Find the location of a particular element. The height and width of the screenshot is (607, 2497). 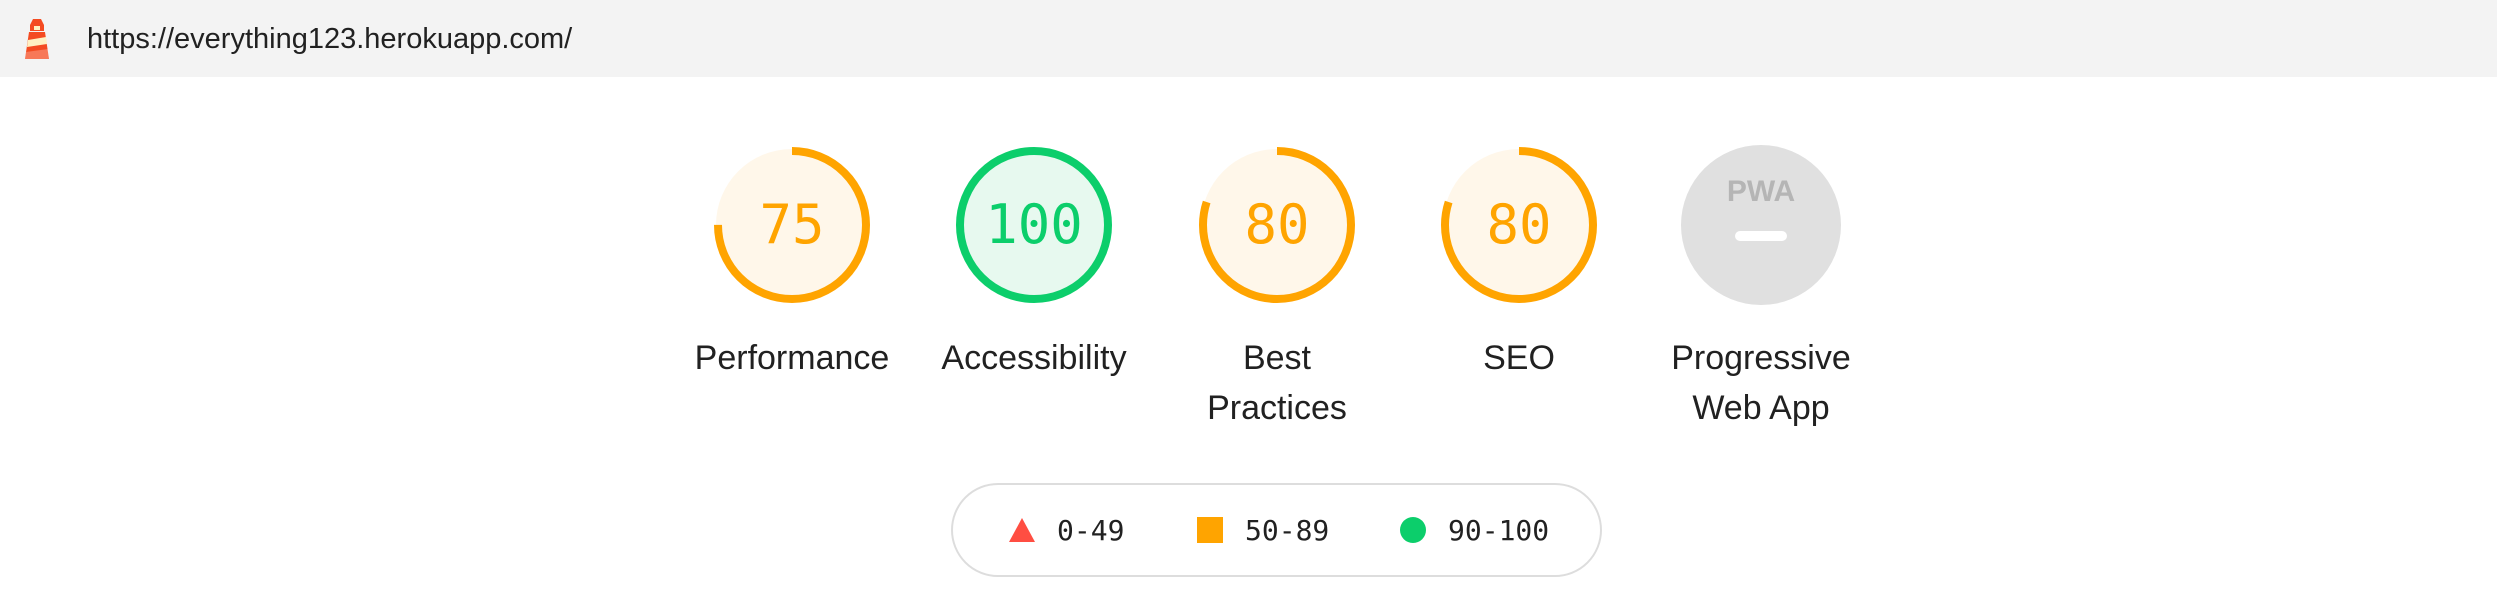

category-label: SEO is located at coordinates (1519, 358).